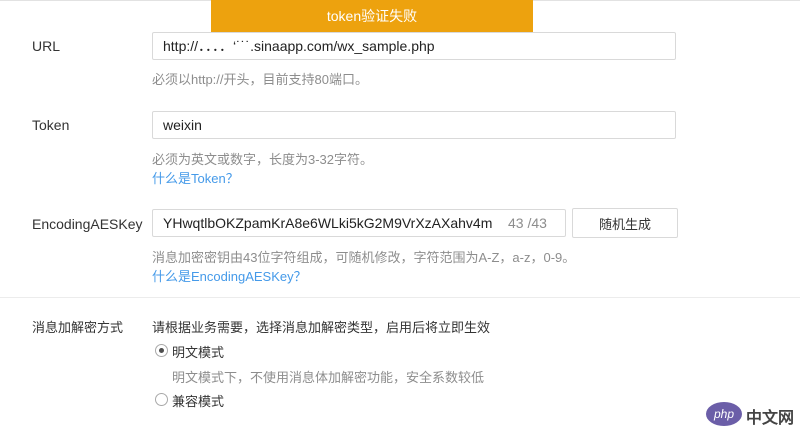  I want to click on token-label: Token, so click(51, 125).